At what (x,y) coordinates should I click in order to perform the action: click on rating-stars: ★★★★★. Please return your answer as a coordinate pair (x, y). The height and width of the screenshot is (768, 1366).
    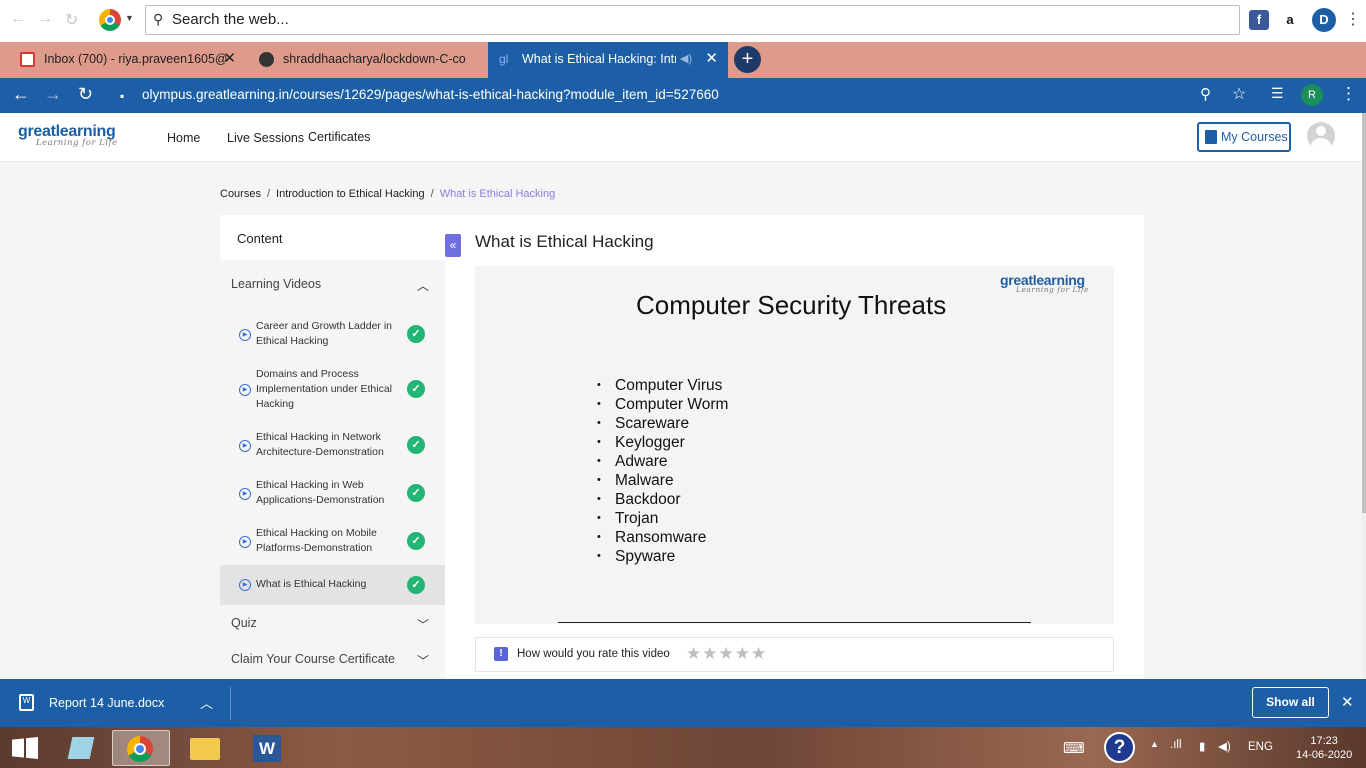
    Looking at the image, I should click on (726, 654).